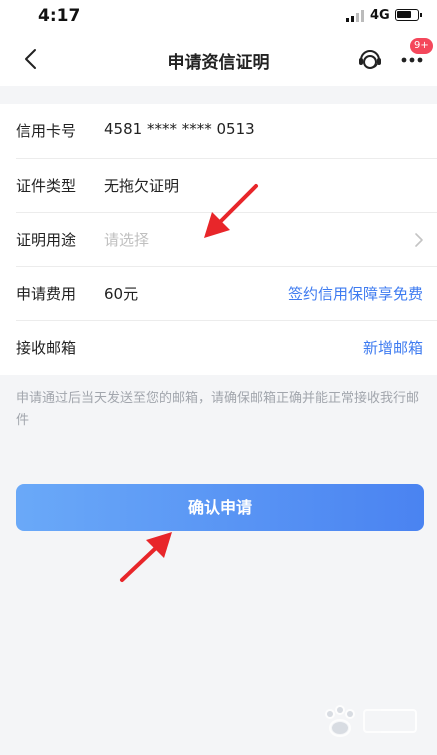 This screenshot has width=437, height=755. Describe the element at coordinates (46, 186) in the screenshot. I see `document-type-label: 证件类型` at that location.